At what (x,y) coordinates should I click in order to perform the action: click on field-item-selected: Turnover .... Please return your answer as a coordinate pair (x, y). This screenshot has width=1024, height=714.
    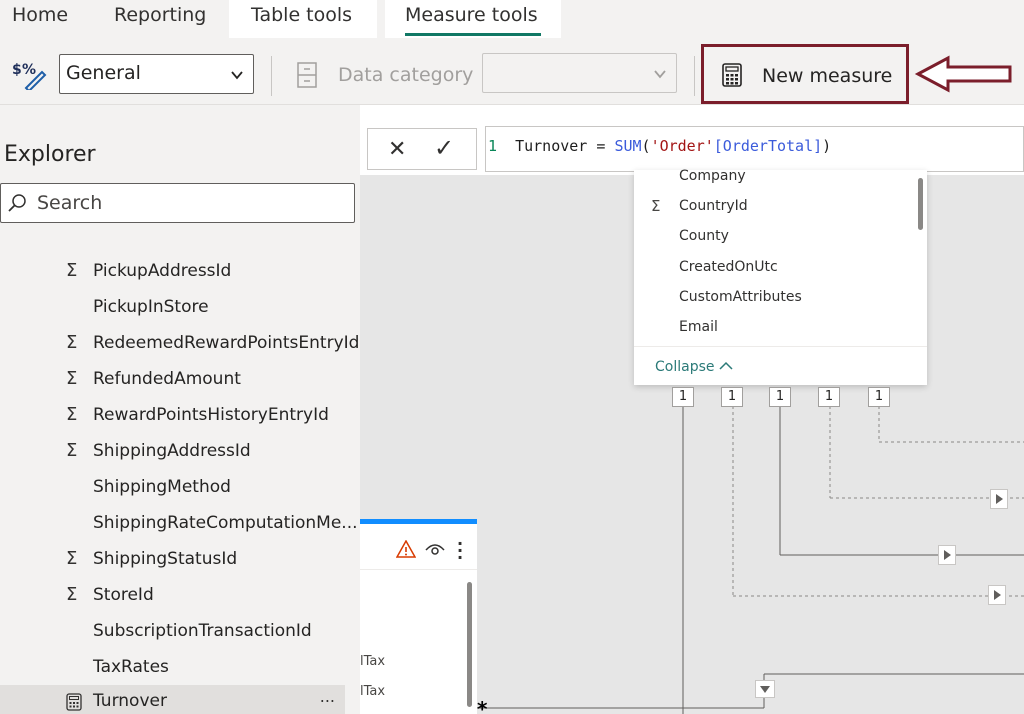
    Looking at the image, I should click on (172, 699).